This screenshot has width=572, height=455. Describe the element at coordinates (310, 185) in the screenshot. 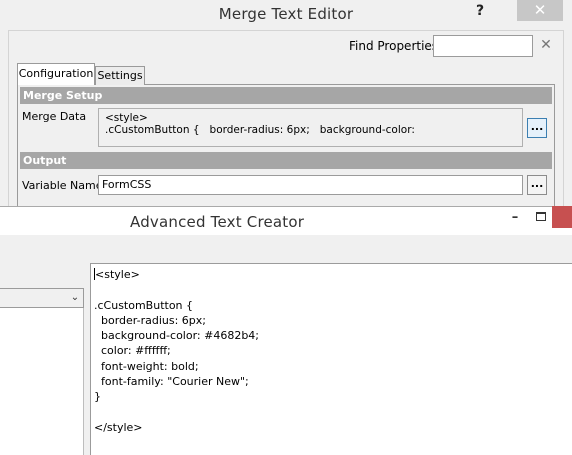

I see `variable-name-input: FormCSS` at that location.